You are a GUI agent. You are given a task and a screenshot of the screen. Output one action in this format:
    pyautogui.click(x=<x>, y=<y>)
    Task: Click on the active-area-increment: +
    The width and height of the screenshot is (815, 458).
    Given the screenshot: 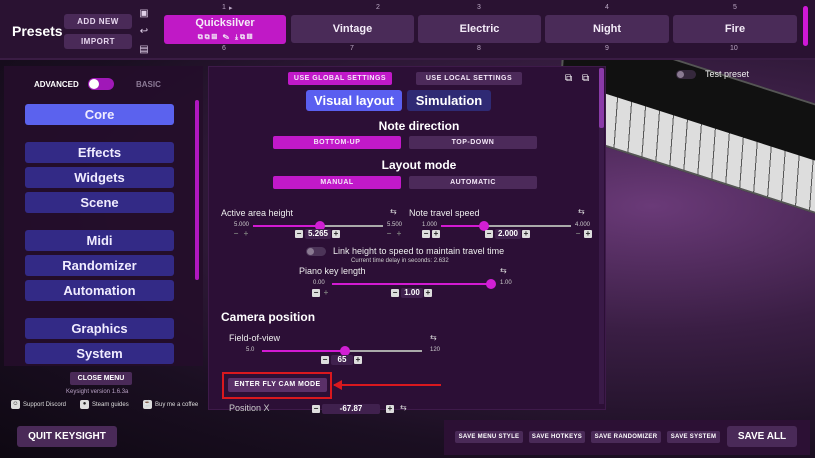 What is the action you would take?
    pyautogui.click(x=336, y=234)
    